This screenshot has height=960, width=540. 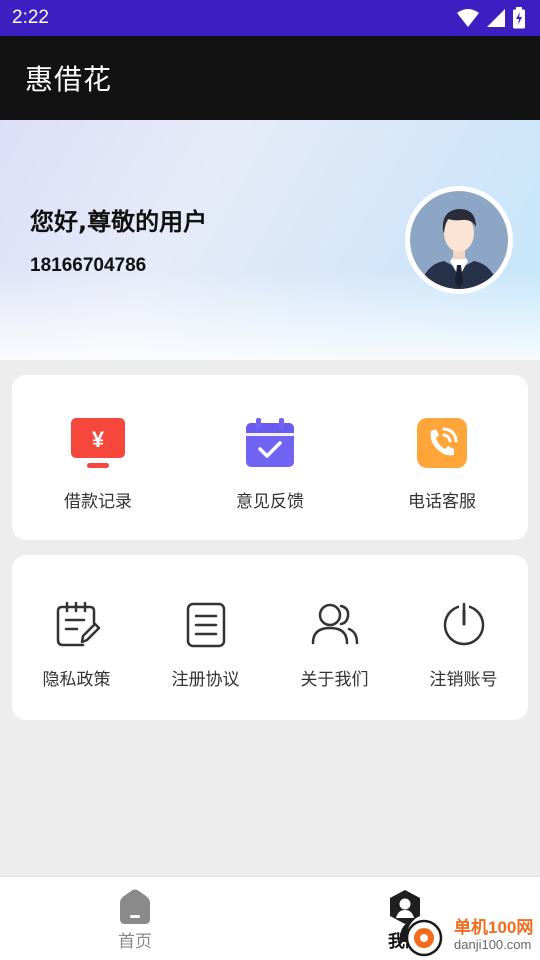 What do you see at coordinates (98, 502) in the screenshot?
I see `loan-record-label: 借款记录` at bounding box center [98, 502].